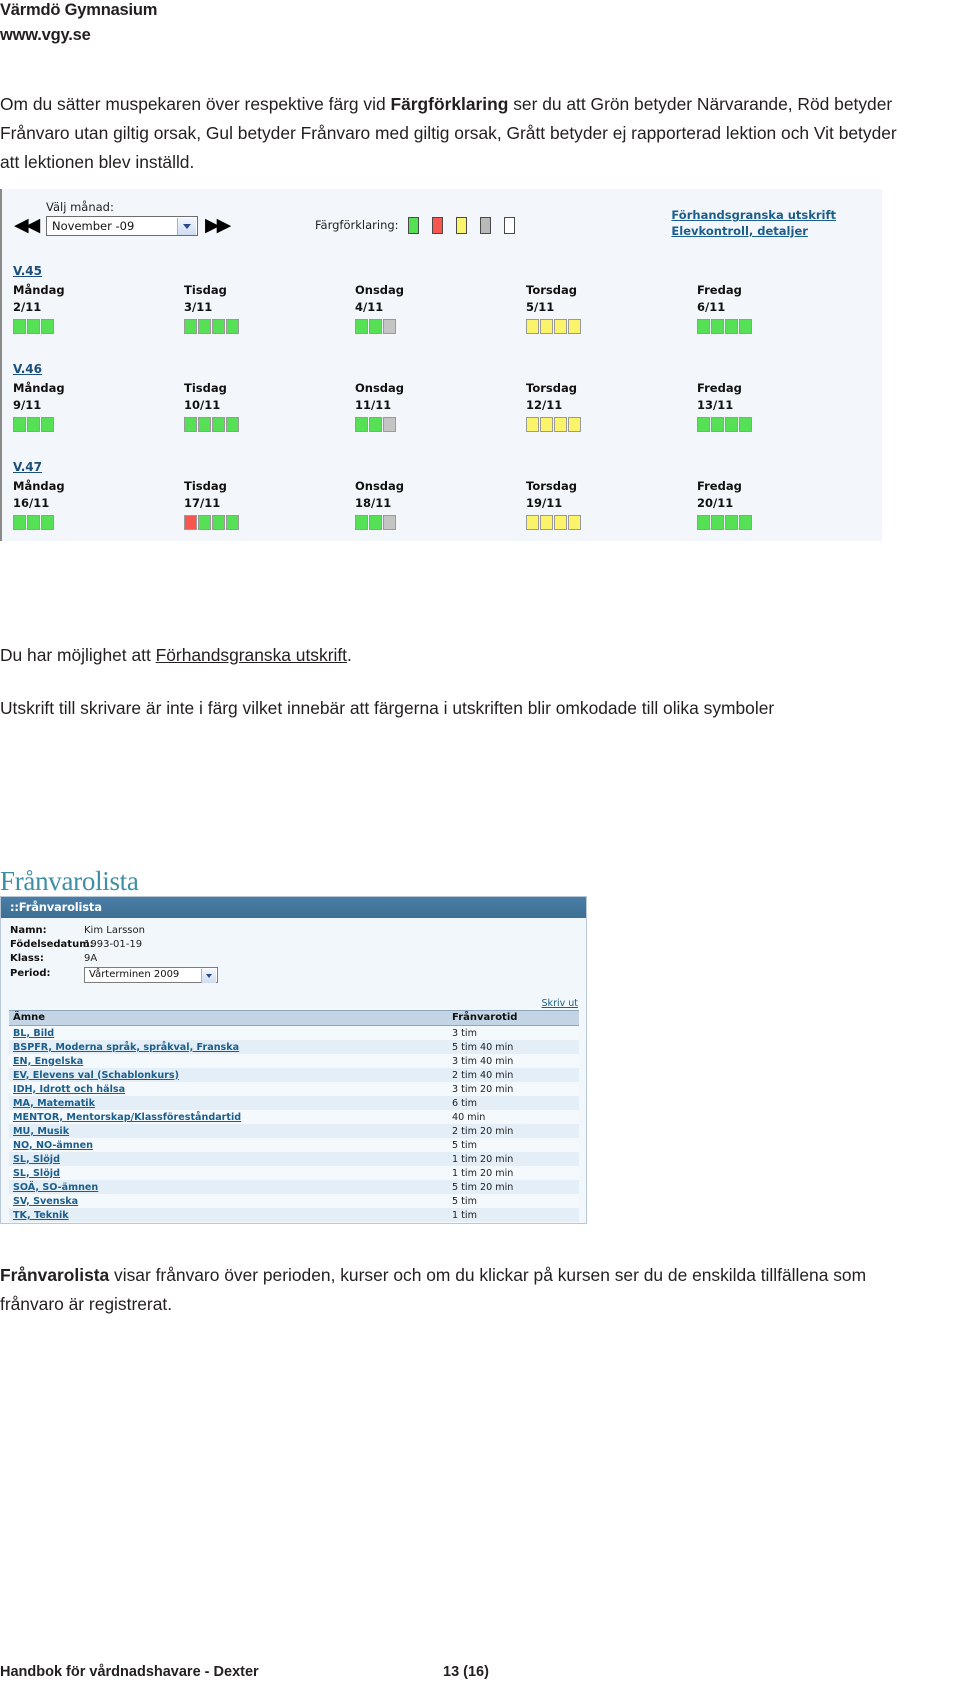  I want to click on subject-link: SV, Svenska, so click(45, 1201).